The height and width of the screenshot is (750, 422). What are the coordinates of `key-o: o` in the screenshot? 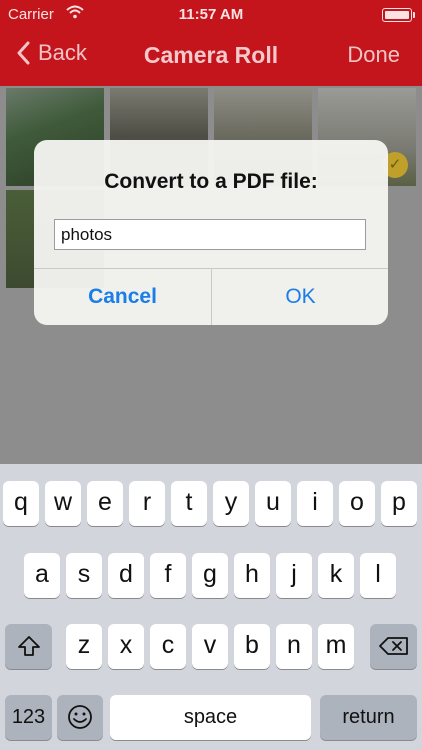 It's located at (357, 503).